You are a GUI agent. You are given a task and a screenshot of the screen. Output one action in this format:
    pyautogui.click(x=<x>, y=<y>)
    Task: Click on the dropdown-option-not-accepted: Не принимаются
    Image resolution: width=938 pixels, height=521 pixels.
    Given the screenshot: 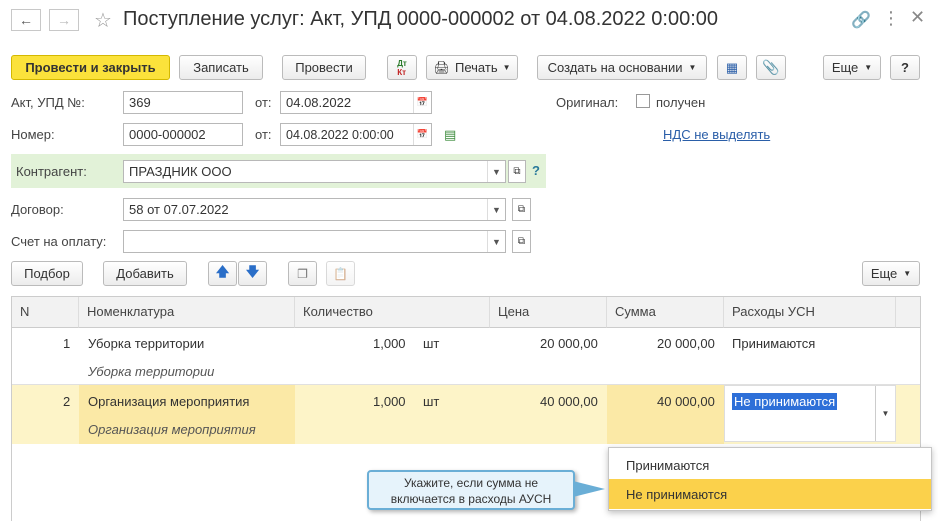 What is the action you would take?
    pyautogui.click(x=770, y=494)
    